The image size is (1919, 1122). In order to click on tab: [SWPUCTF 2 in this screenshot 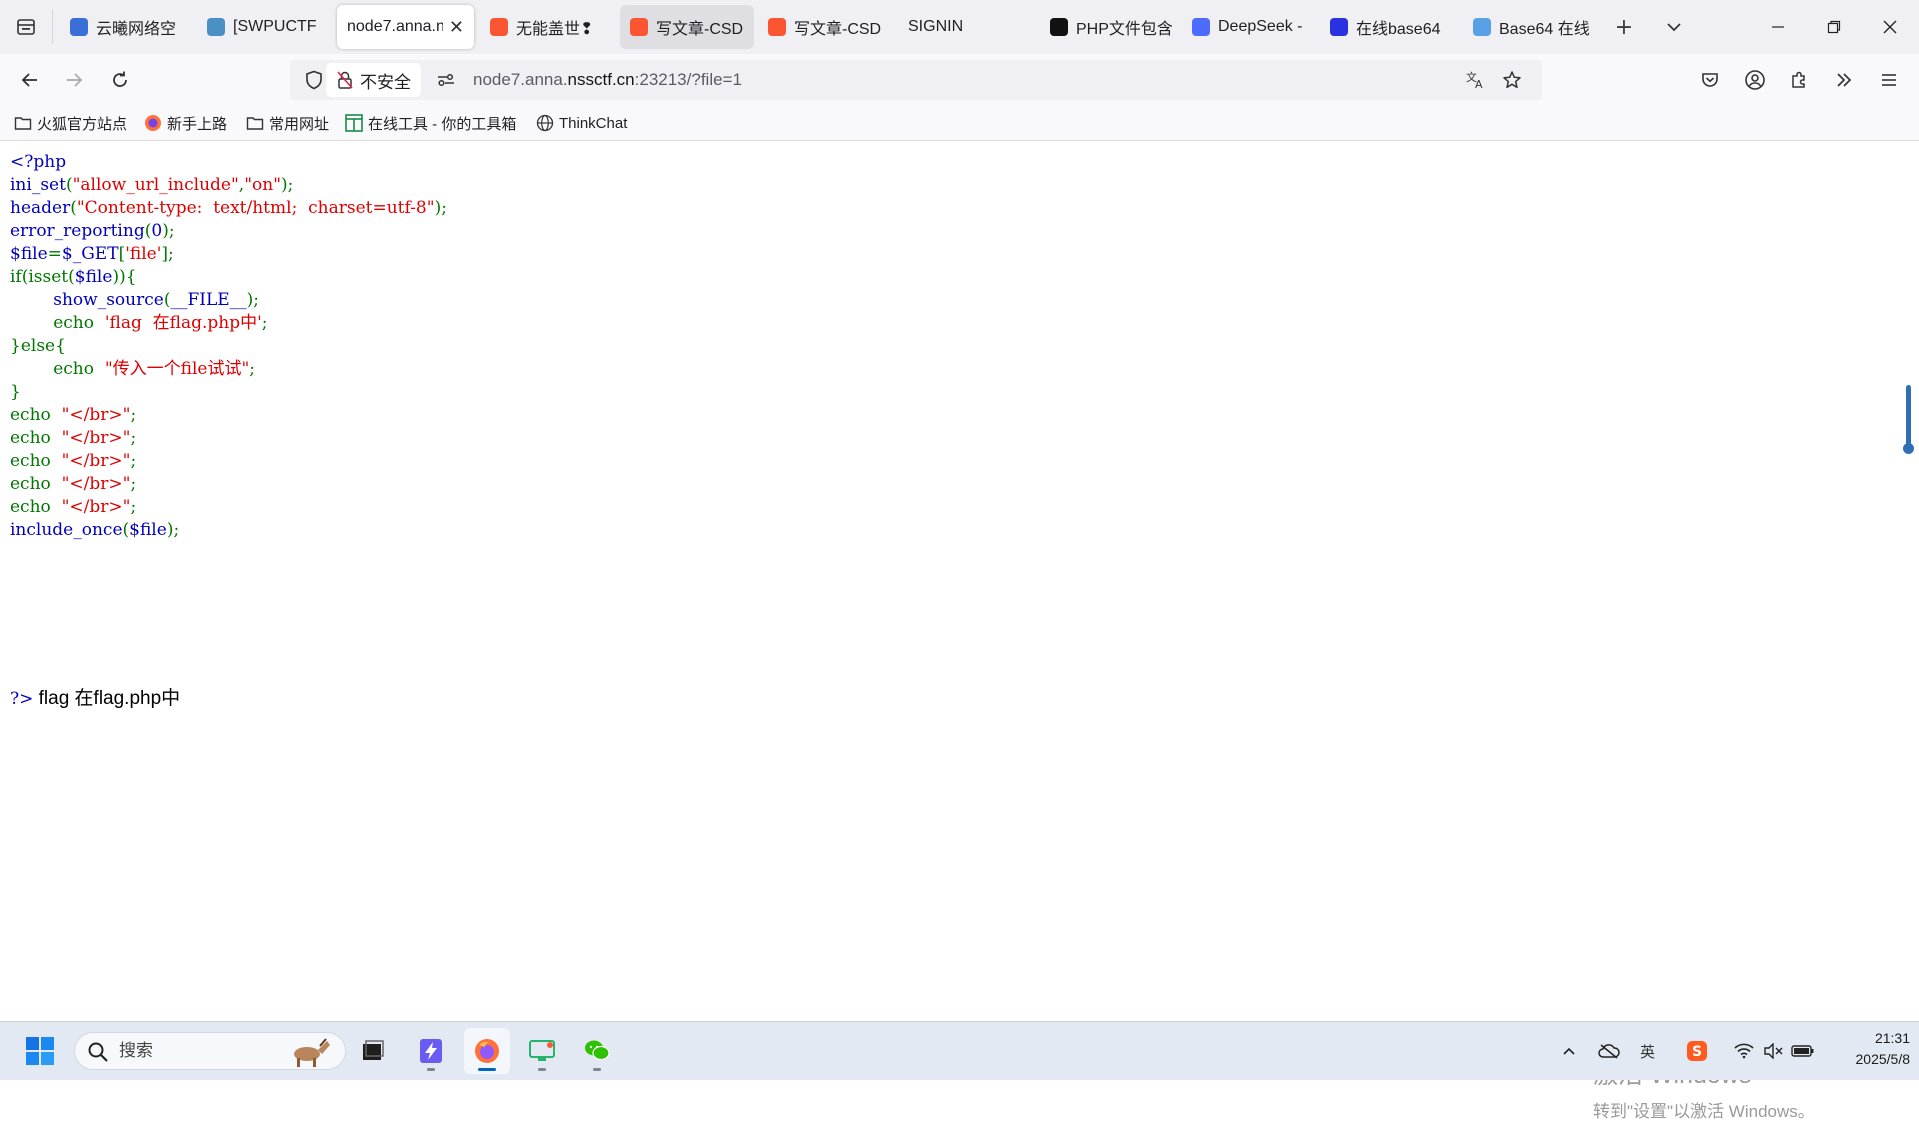, I will do `click(264, 27)`.